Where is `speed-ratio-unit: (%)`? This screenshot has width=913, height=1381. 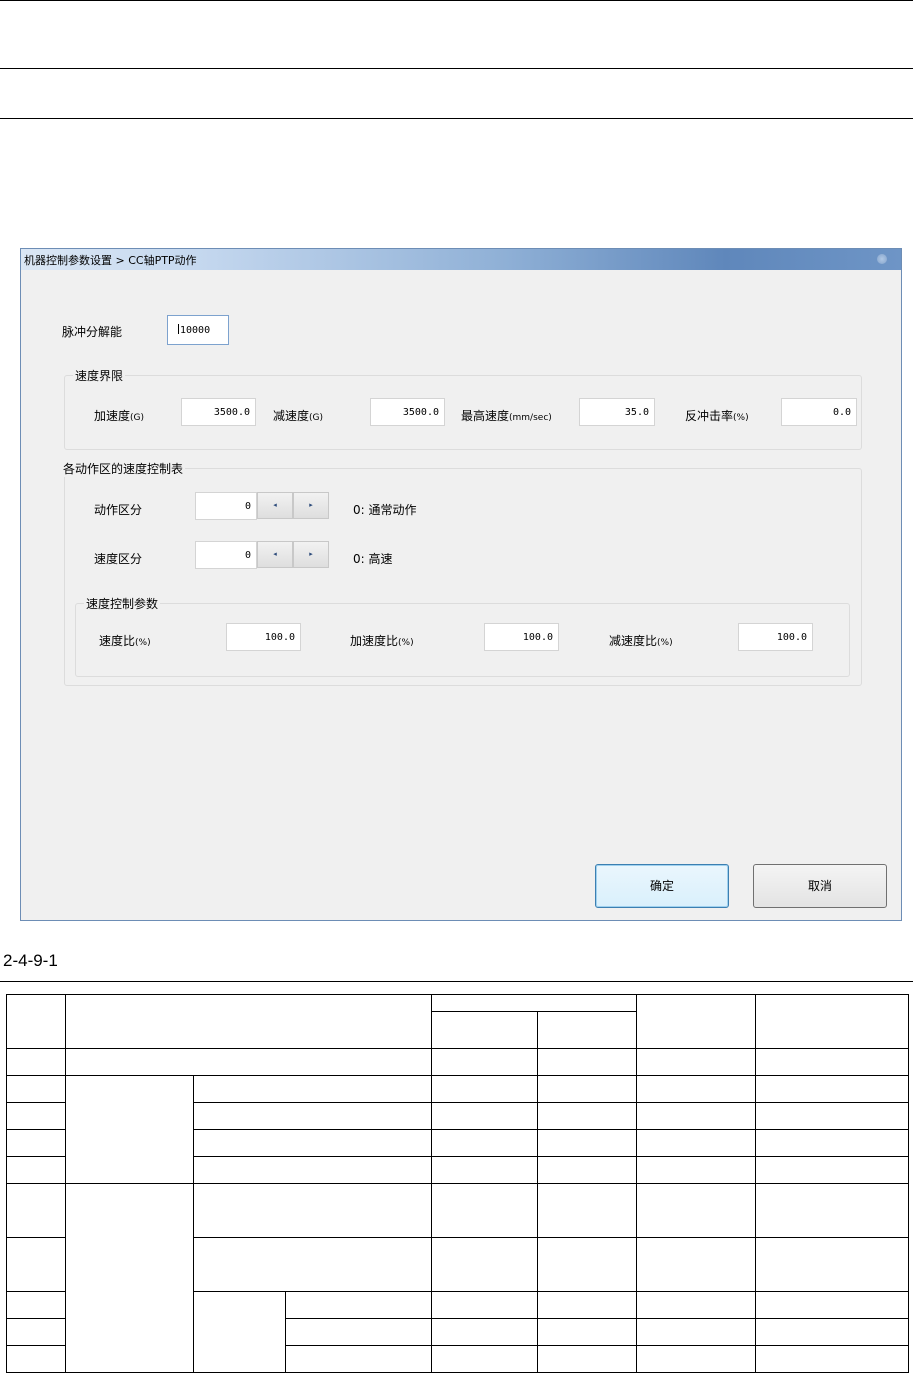
speed-ratio-unit: (%) is located at coordinates (143, 643).